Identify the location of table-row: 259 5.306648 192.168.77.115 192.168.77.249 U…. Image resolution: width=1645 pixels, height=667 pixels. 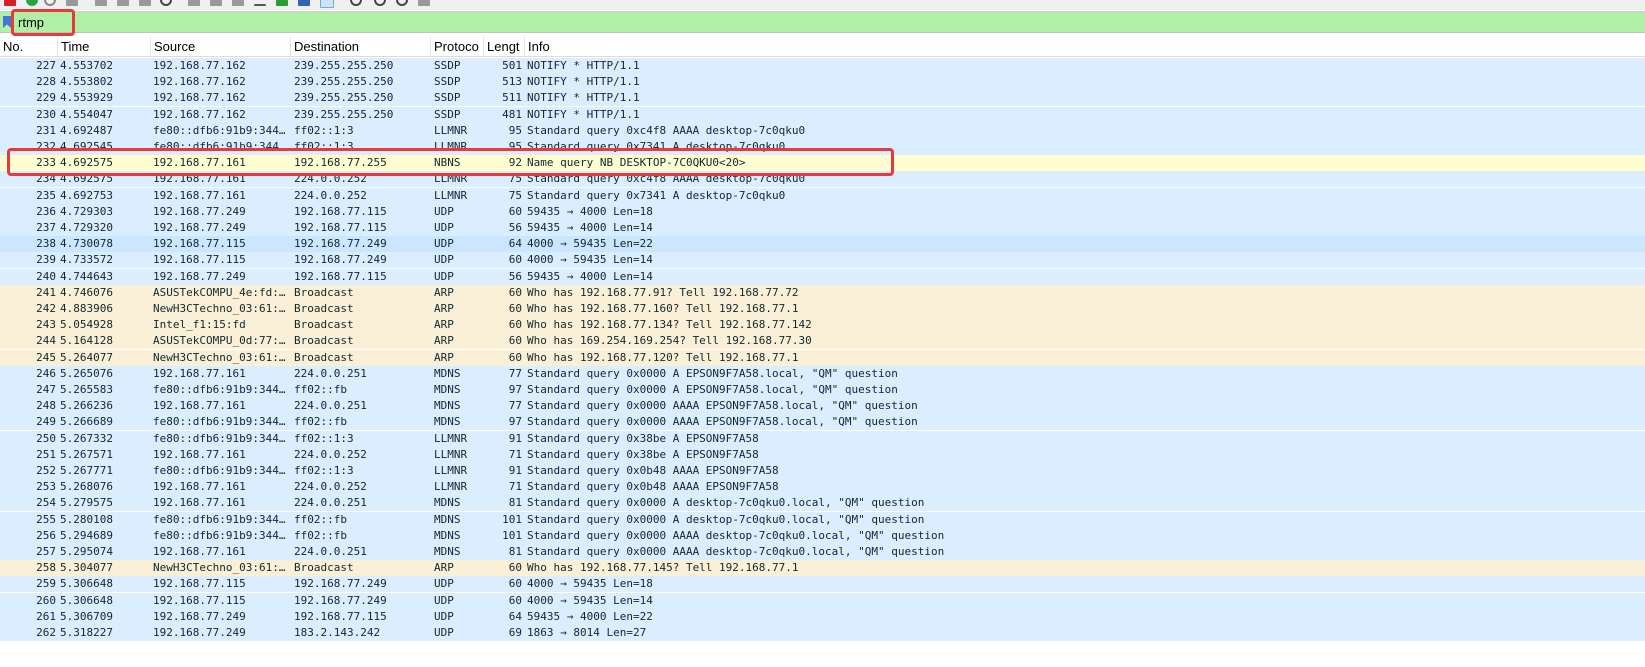
(822, 584).